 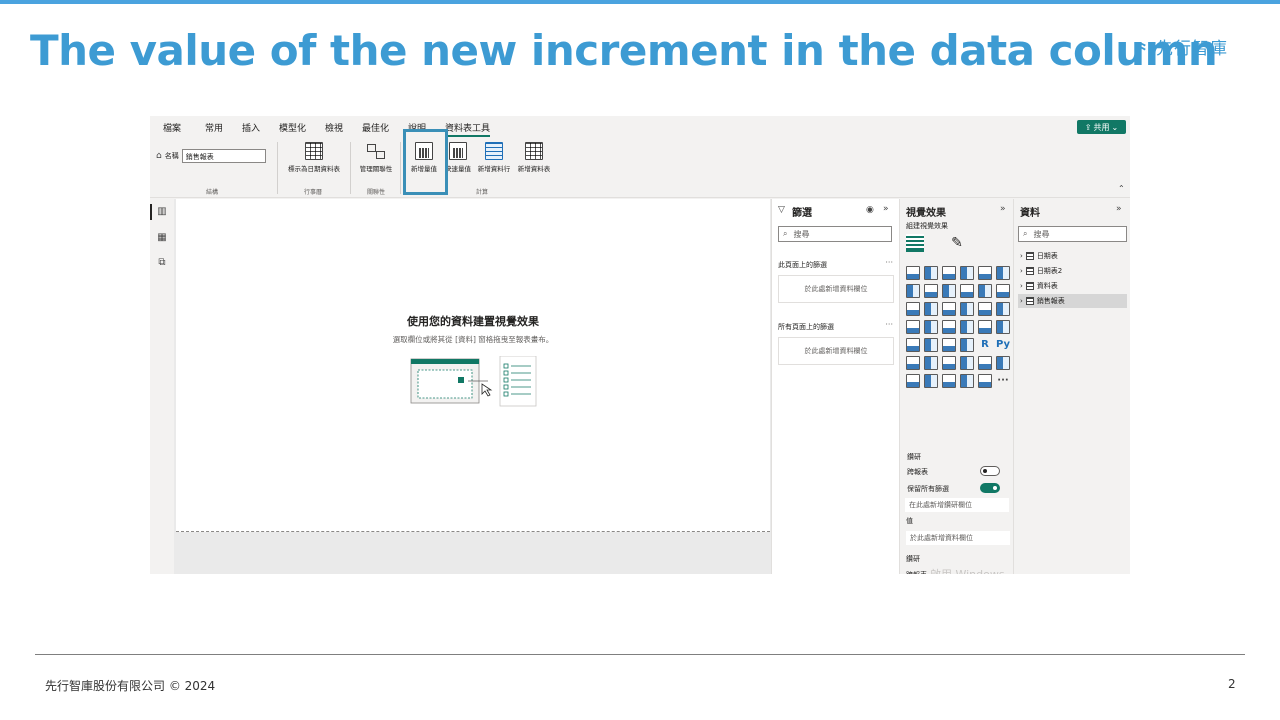 I want to click on all-pages-filters-drop-zone: 於此處新增資料欄位, so click(x=836, y=351).